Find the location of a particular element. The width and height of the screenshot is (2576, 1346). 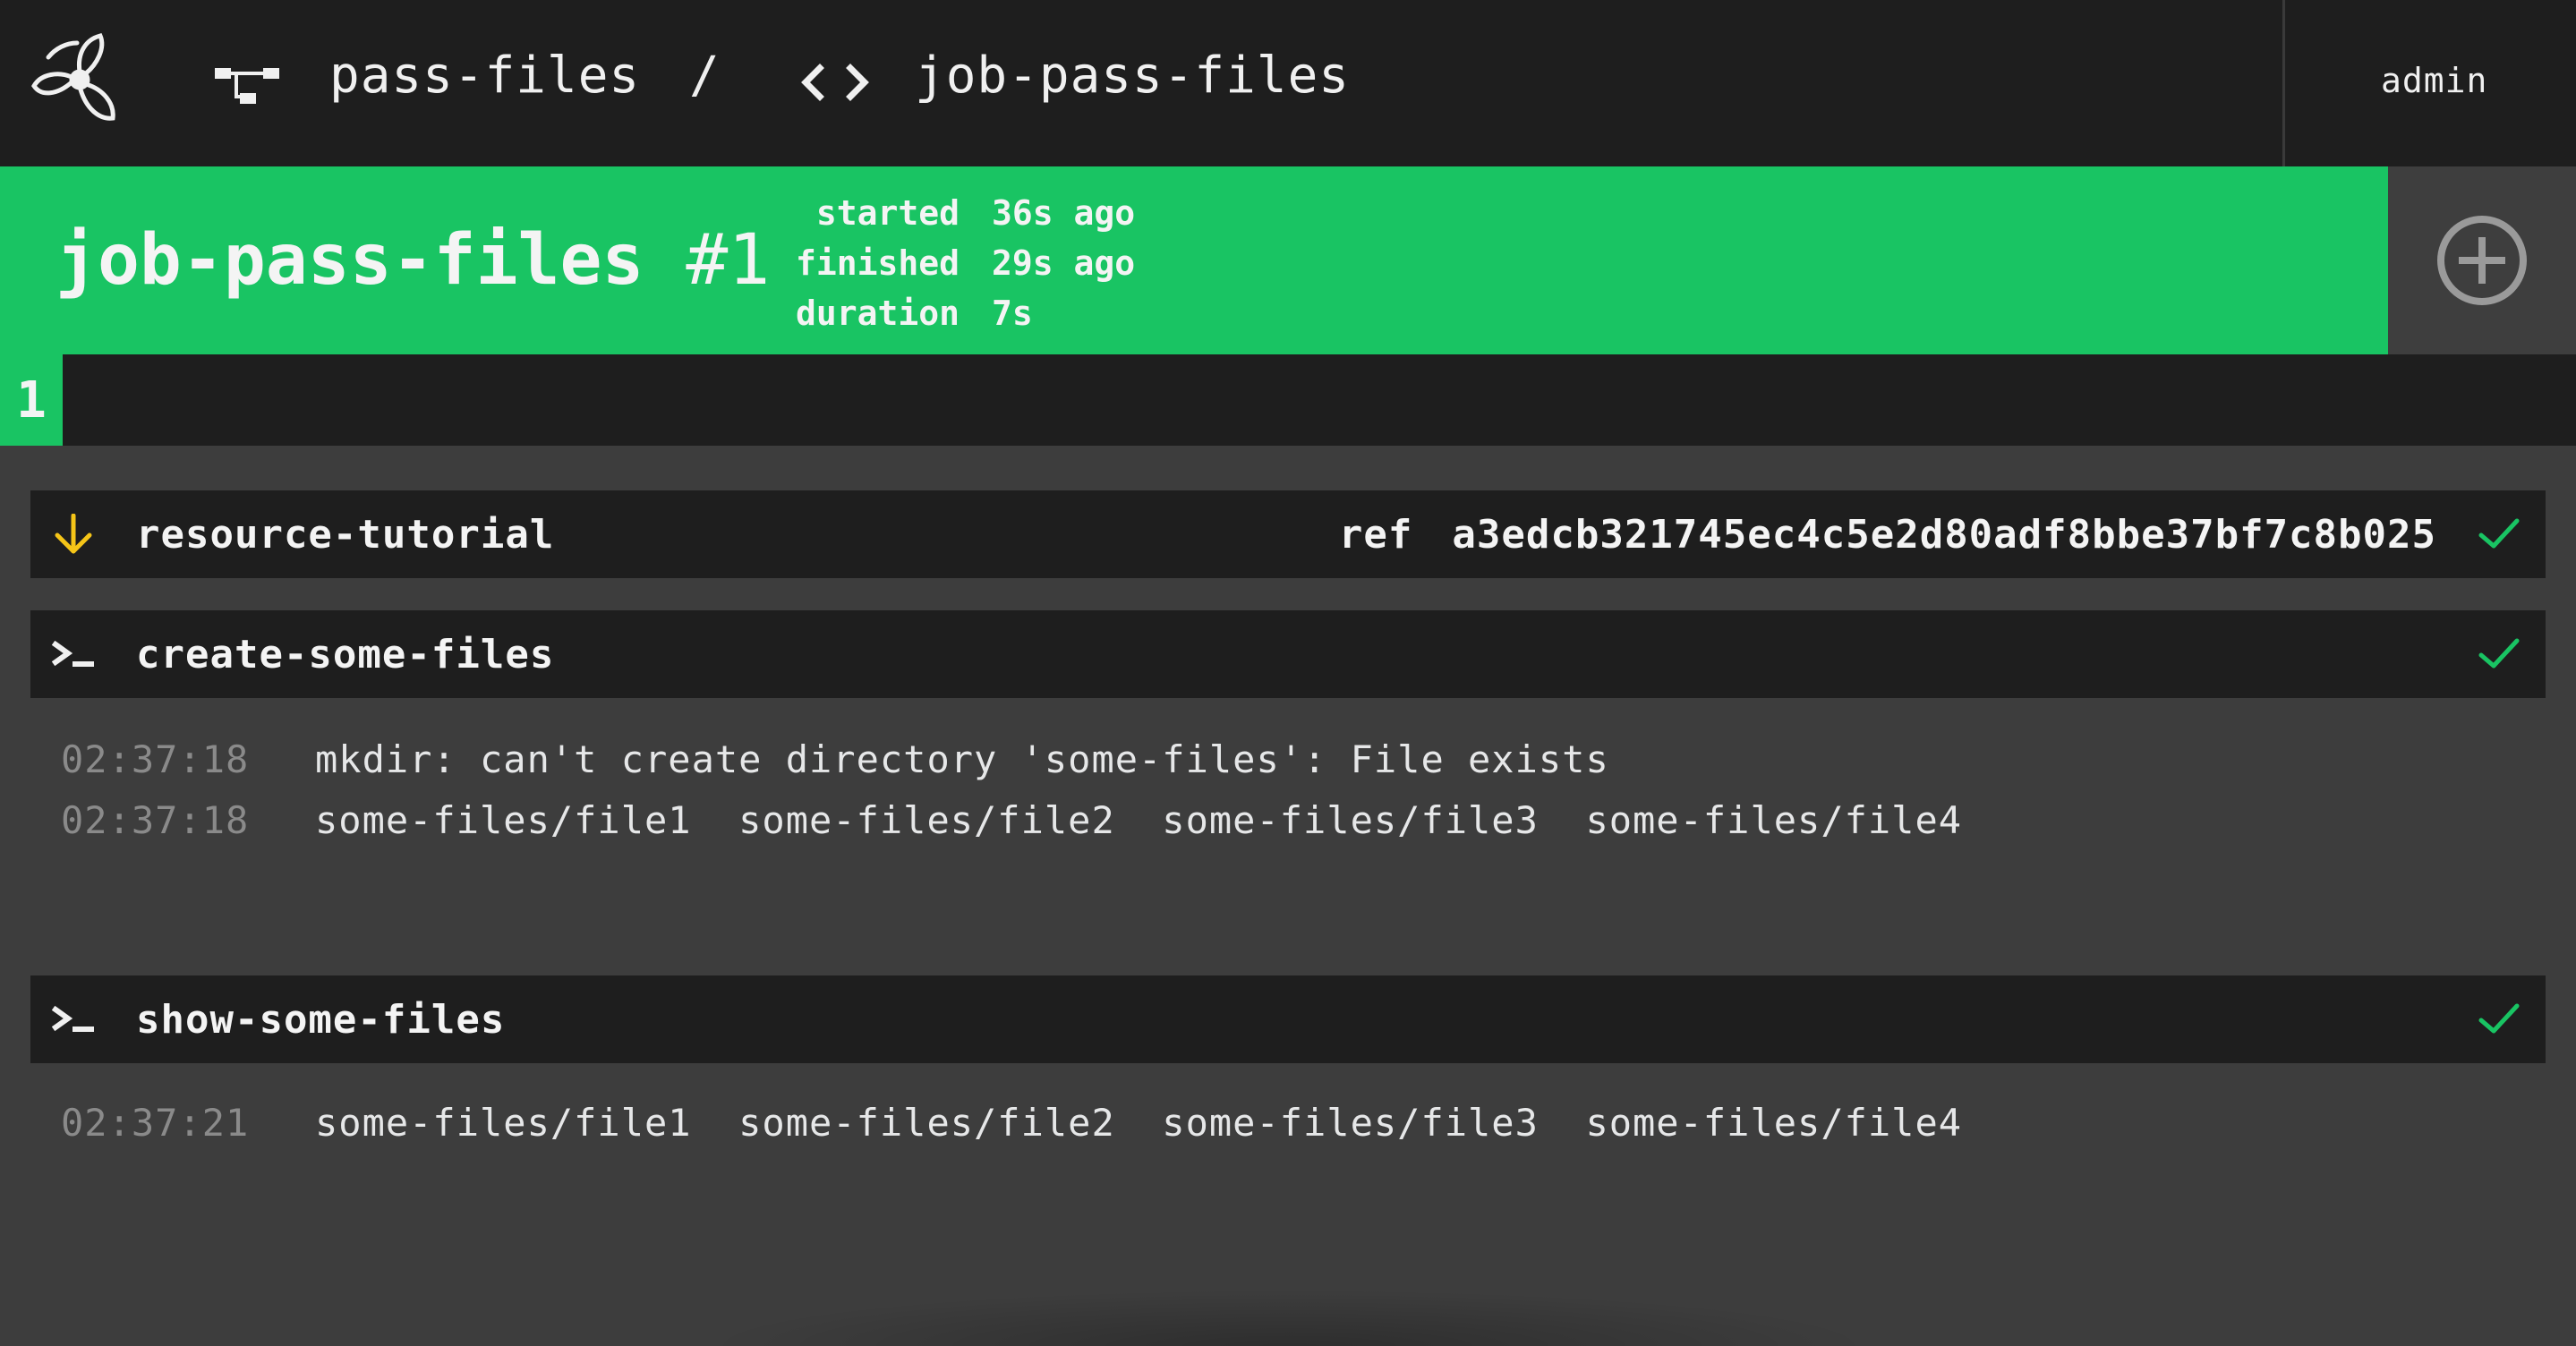

meta-started: started 36s ago is located at coordinates (975, 213).